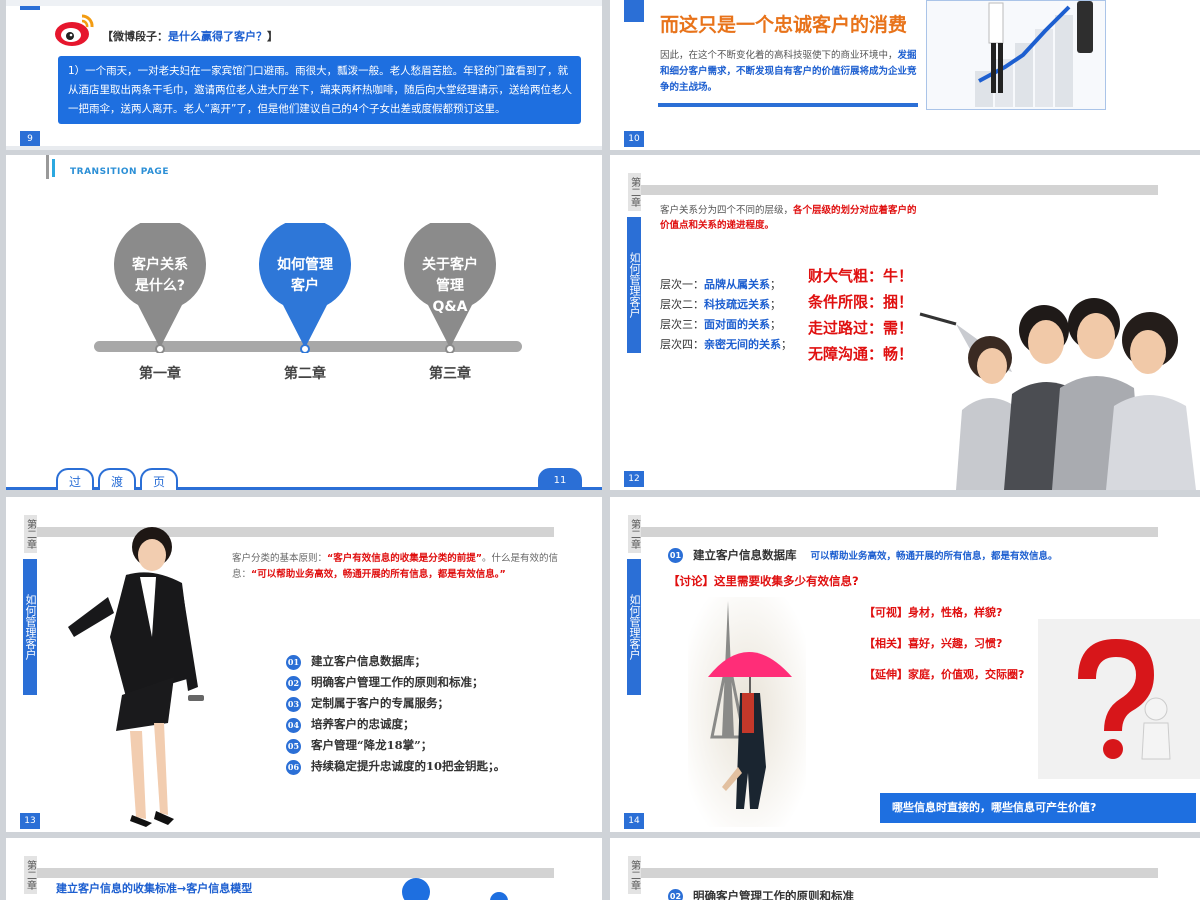 The height and width of the screenshot is (900, 1200). Describe the element at coordinates (747, 712) in the screenshot. I see `eiffel-umbrella-photo` at that location.